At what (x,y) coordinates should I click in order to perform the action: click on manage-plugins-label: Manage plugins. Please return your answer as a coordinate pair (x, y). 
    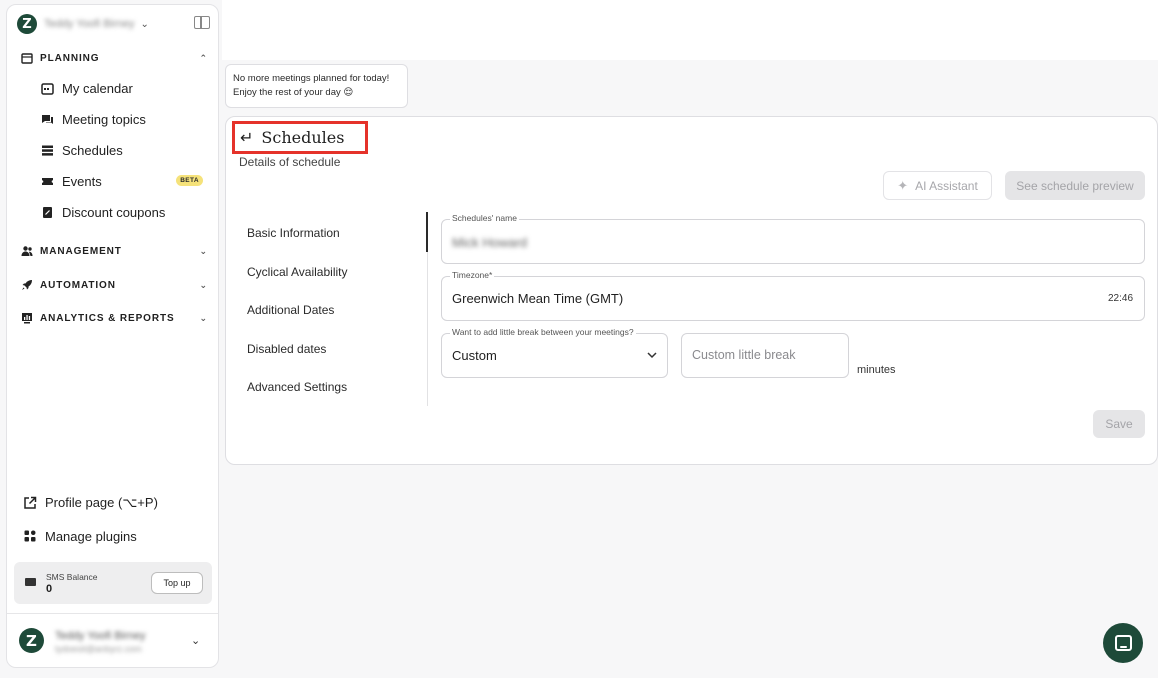
    Looking at the image, I should click on (91, 536).